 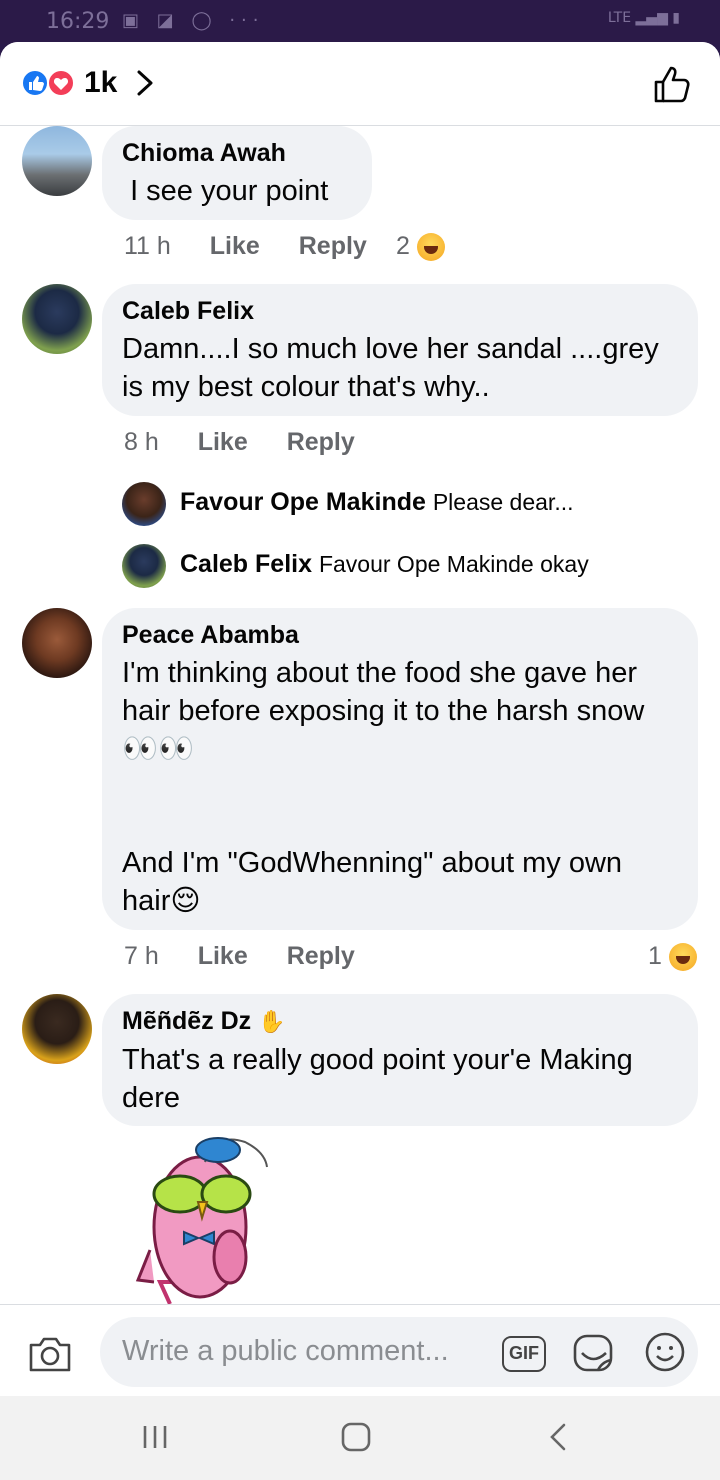 What do you see at coordinates (453, 564) in the screenshot?
I see `reply-text: Favour Ope Makinde okay` at bounding box center [453, 564].